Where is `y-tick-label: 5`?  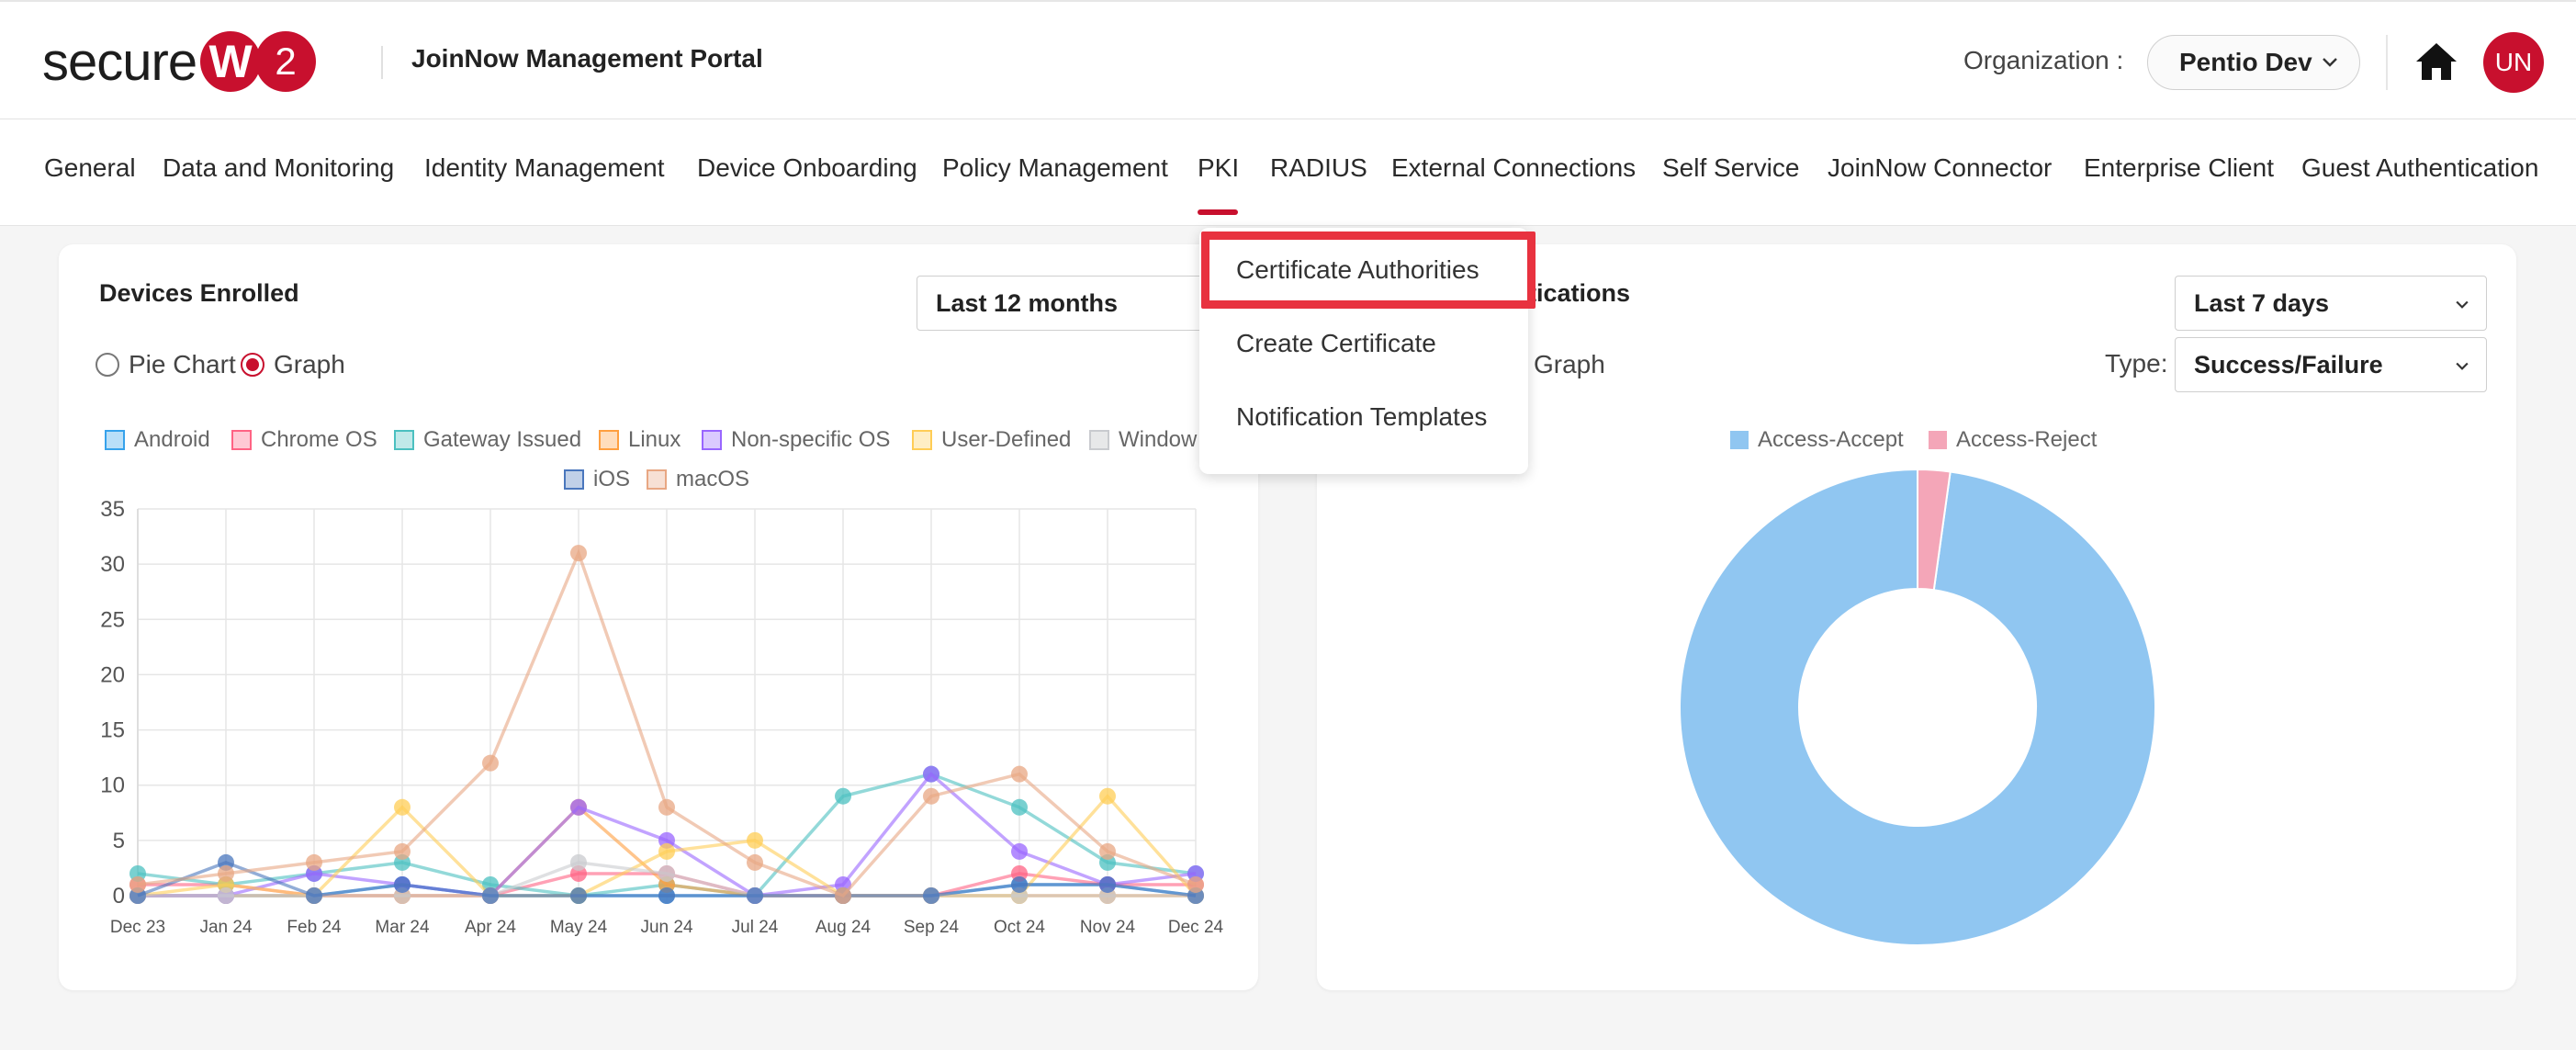 y-tick-label: 5 is located at coordinates (119, 841).